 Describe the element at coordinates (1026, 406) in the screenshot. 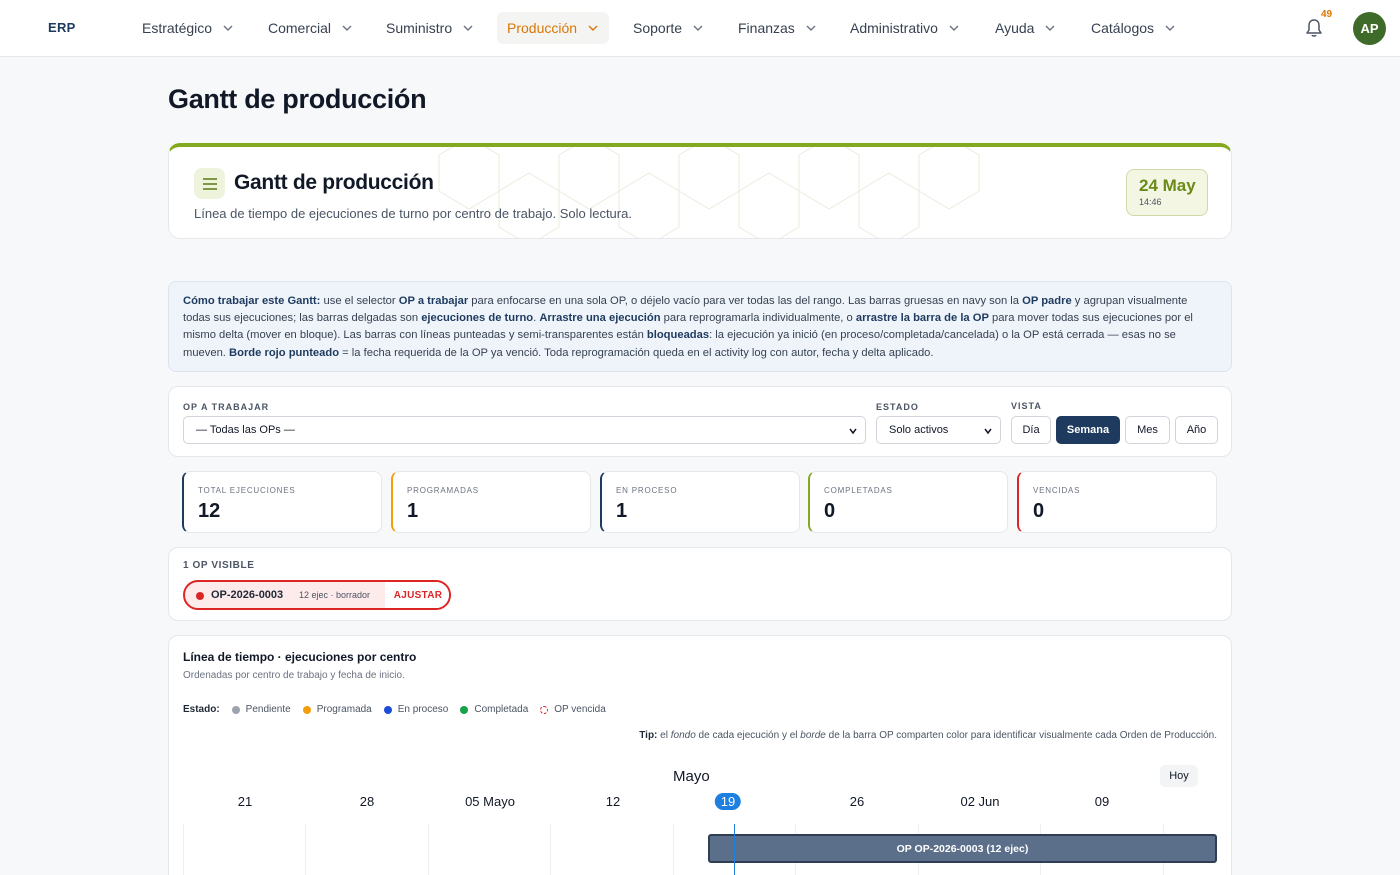

I see `vista-label: VISTA` at that location.